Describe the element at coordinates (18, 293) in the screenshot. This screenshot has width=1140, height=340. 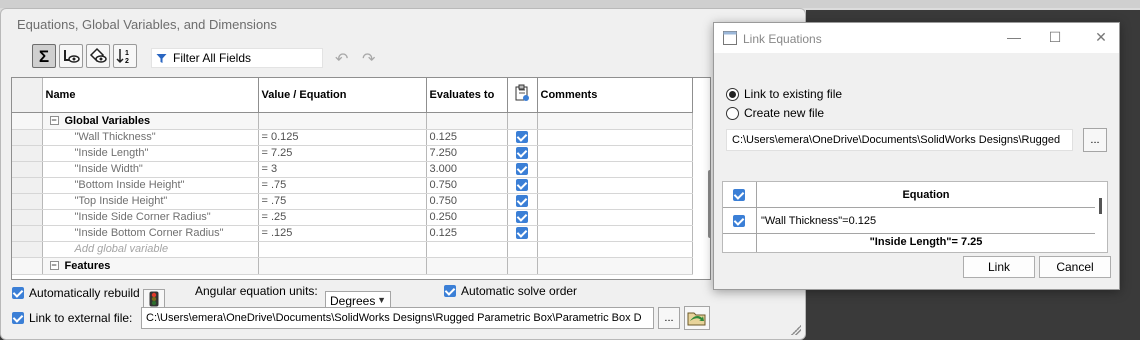
I see `auto-rebuild-checkbox` at that location.